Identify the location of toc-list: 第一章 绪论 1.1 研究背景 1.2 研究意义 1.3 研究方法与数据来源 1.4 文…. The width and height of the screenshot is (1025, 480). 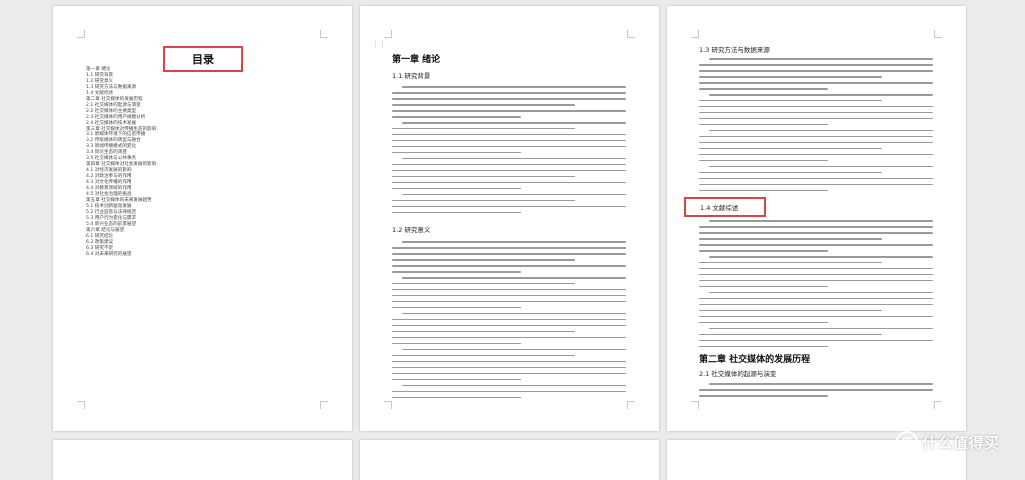
(121, 162).